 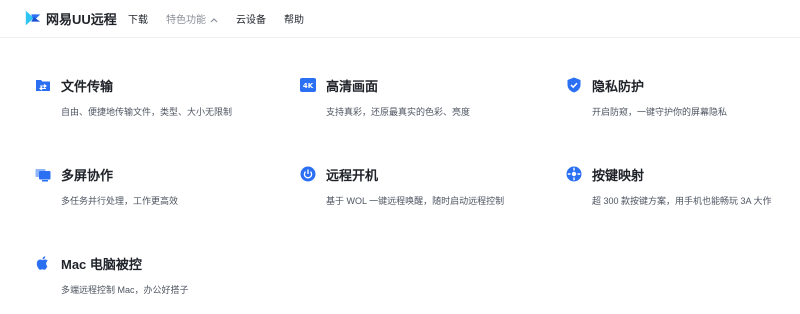 I want to click on top-nav: 网易UU远程 下载 特色功能 云设备 帮助, so click(x=400, y=19).